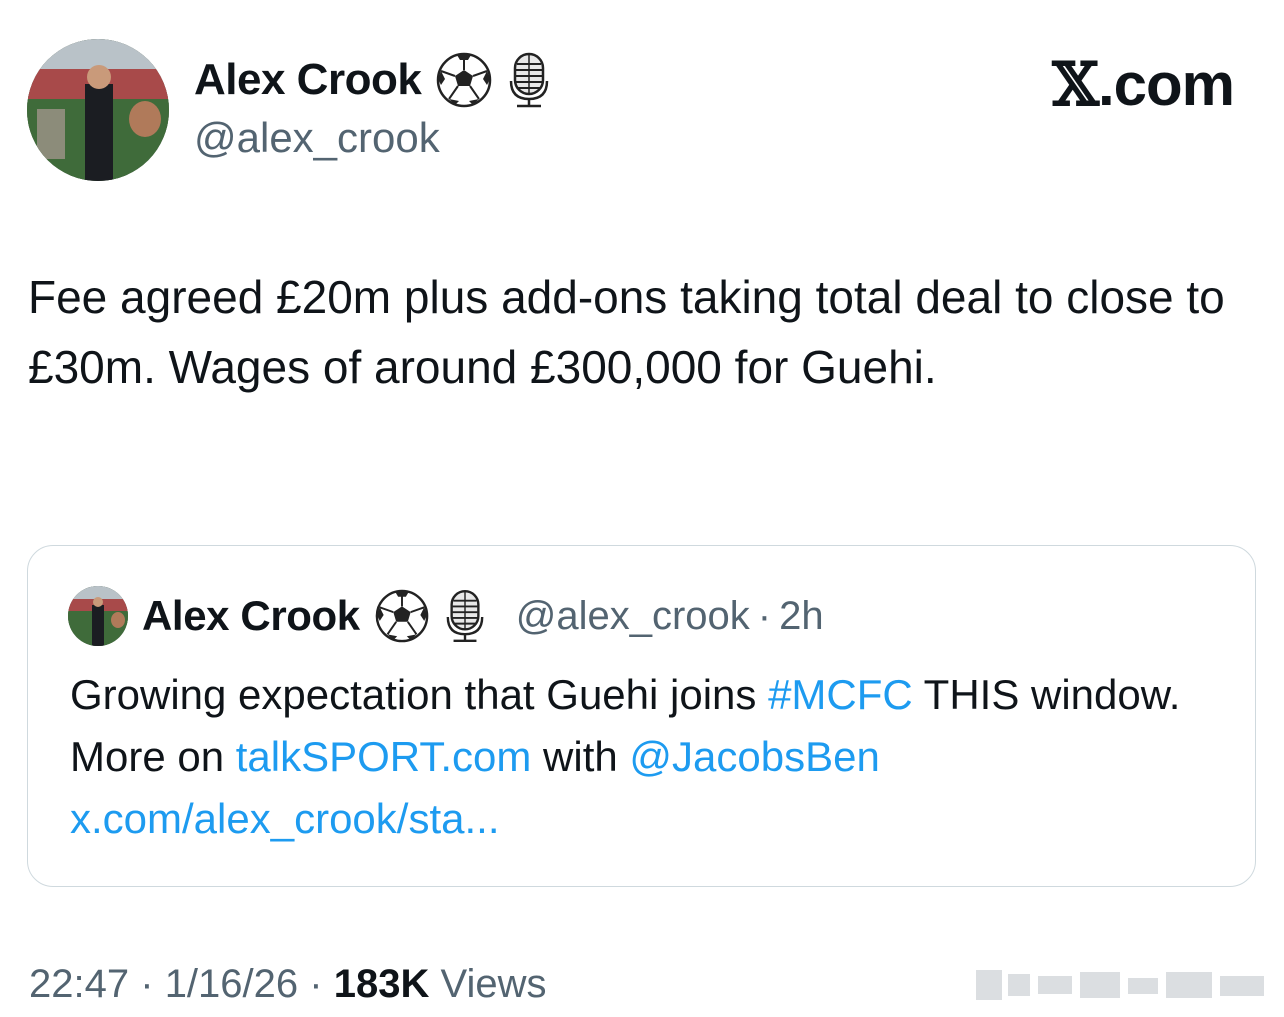 The image size is (1284, 1017). What do you see at coordinates (317, 138) in the screenshot?
I see `author-handle: @alex_crook` at bounding box center [317, 138].